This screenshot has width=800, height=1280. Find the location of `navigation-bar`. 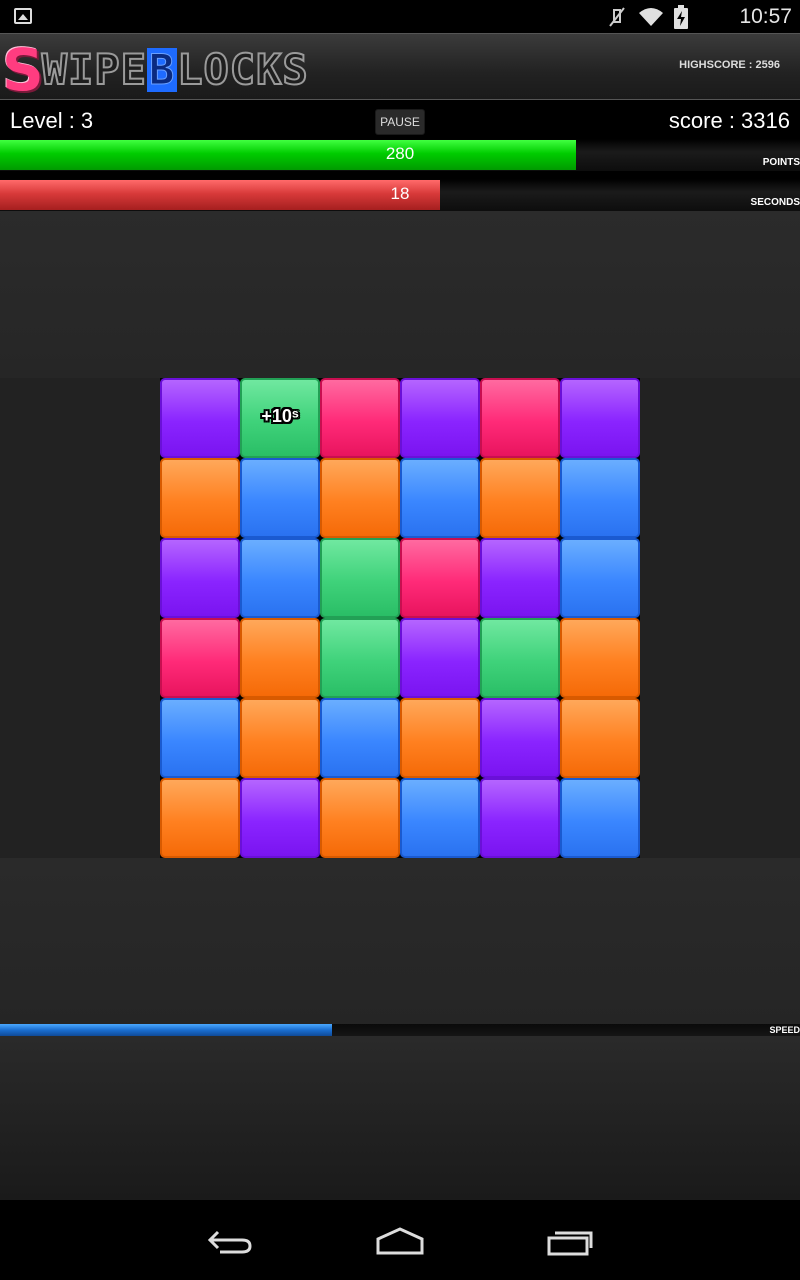

navigation-bar is located at coordinates (400, 1240).